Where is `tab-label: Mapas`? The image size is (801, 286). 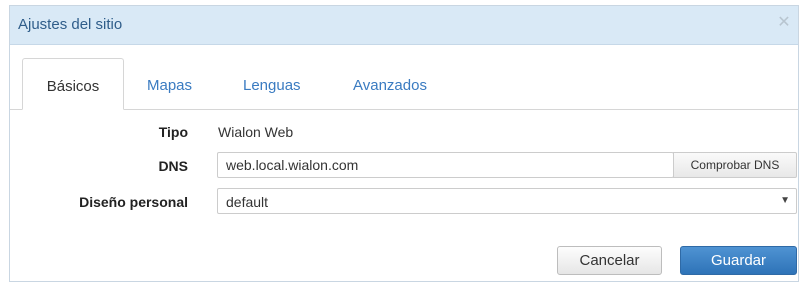
tab-label: Mapas is located at coordinates (170, 85).